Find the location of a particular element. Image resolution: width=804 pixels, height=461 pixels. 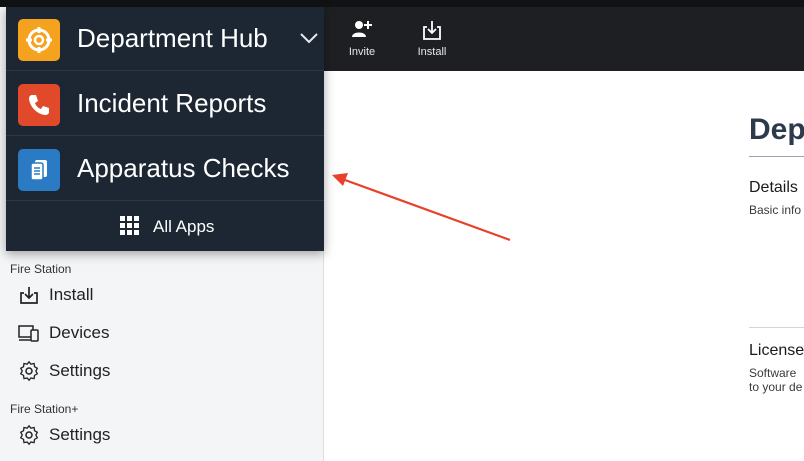

app-item-incident-reports: Incident Reports is located at coordinates (165, 104).